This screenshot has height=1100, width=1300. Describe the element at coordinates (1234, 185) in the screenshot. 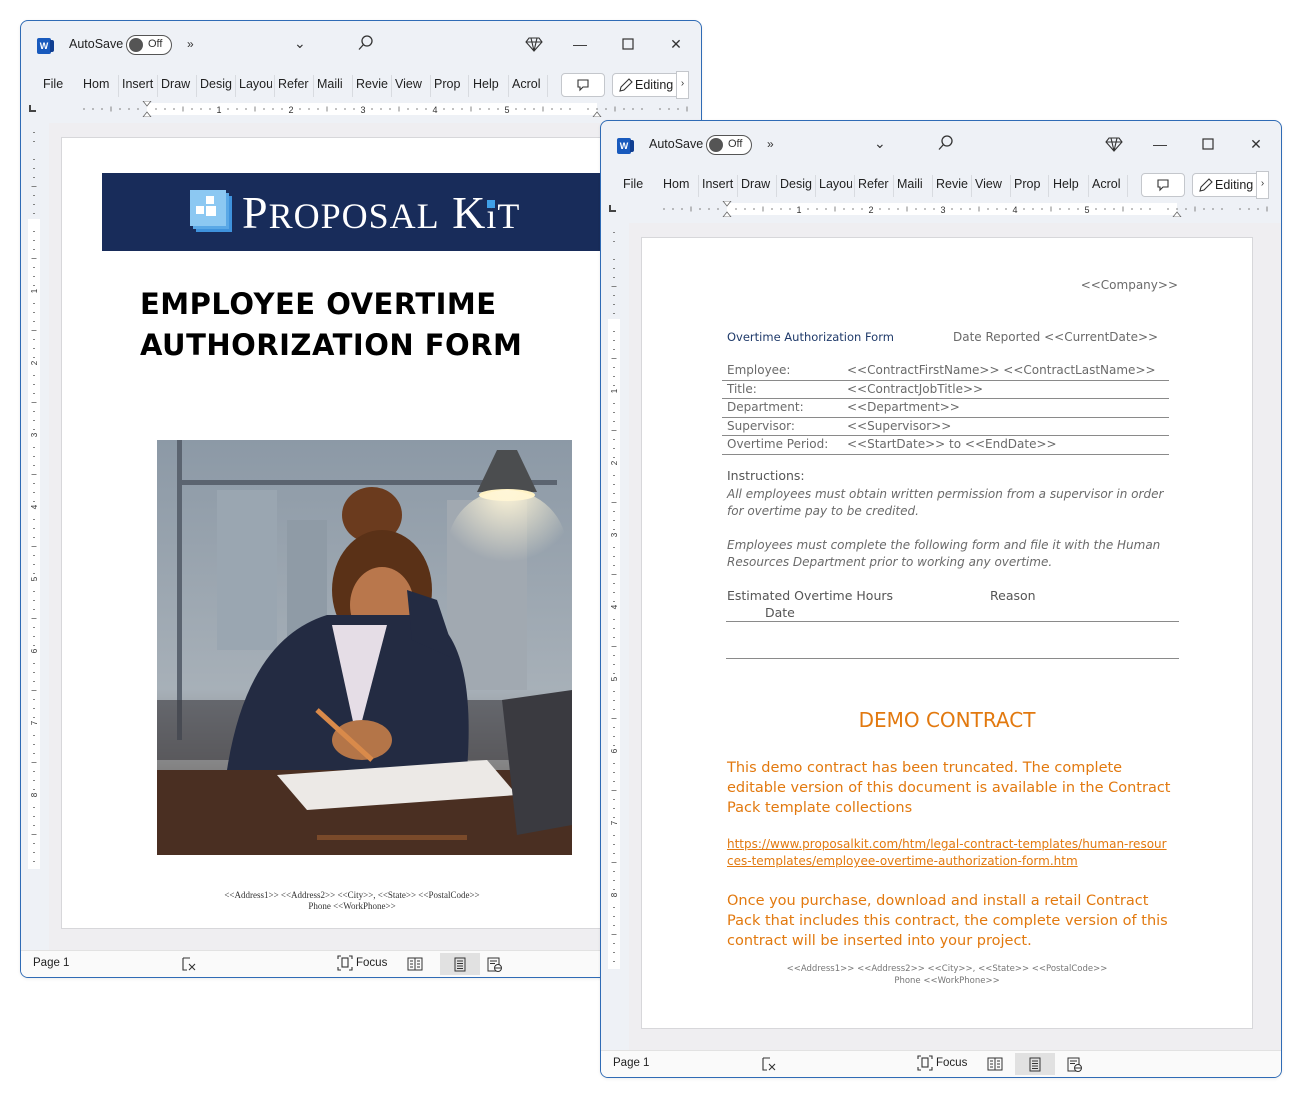

I see `editing-label: Editing` at that location.